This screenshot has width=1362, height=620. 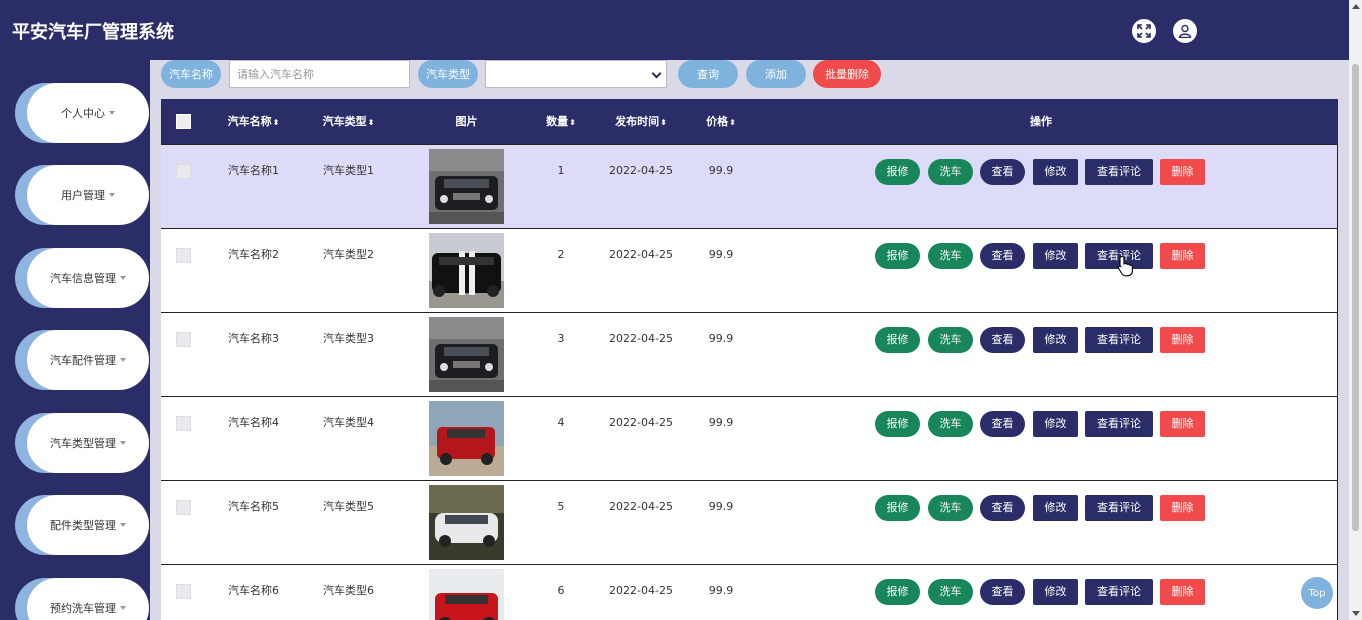 I want to click on dark-sedan-photo, so click(x=466, y=186).